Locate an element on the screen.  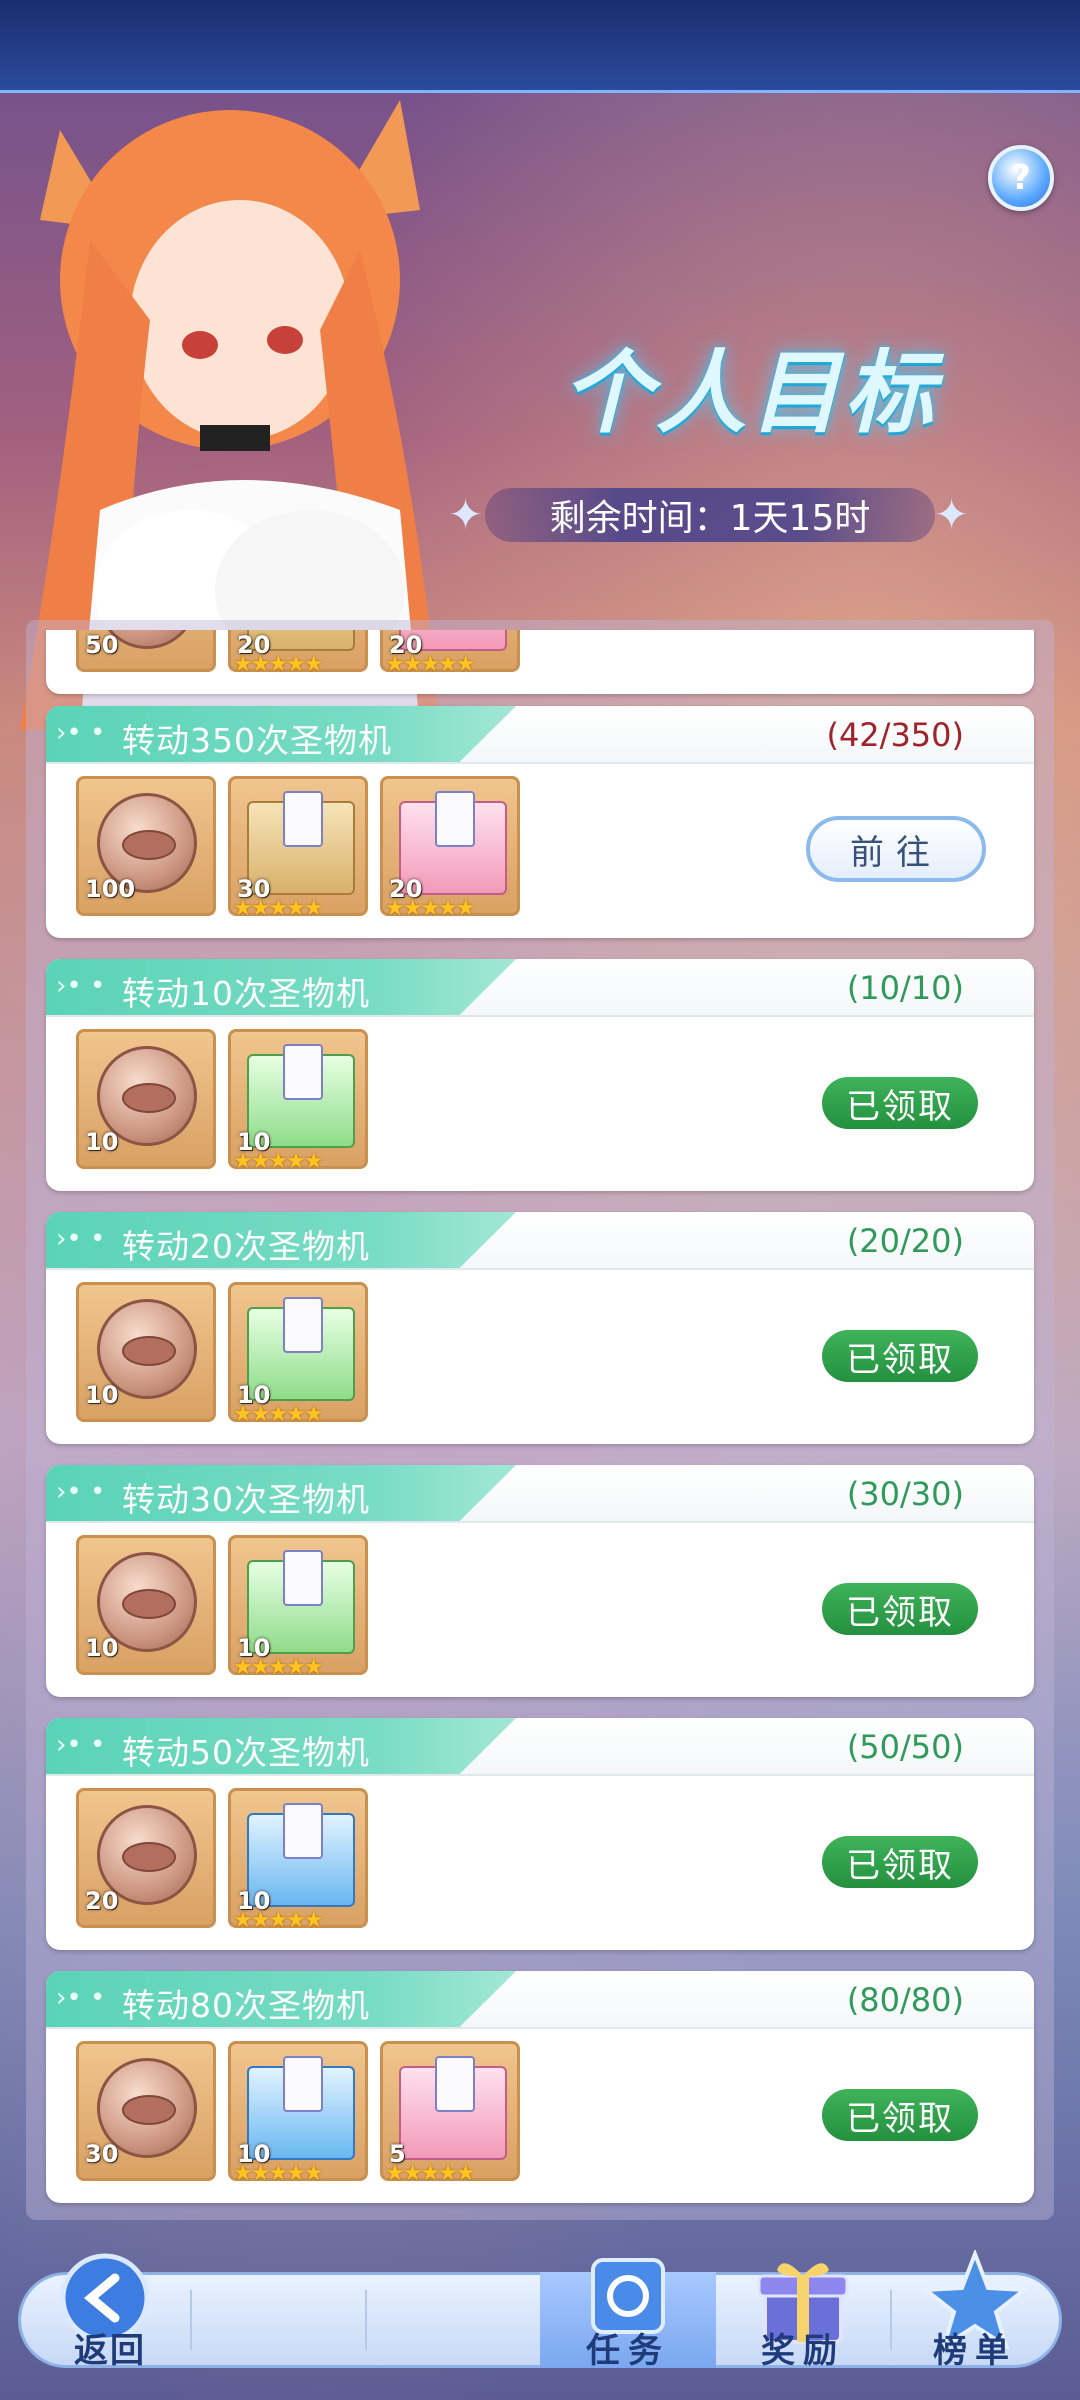
reward-item: 20 is located at coordinates (146, 1858).